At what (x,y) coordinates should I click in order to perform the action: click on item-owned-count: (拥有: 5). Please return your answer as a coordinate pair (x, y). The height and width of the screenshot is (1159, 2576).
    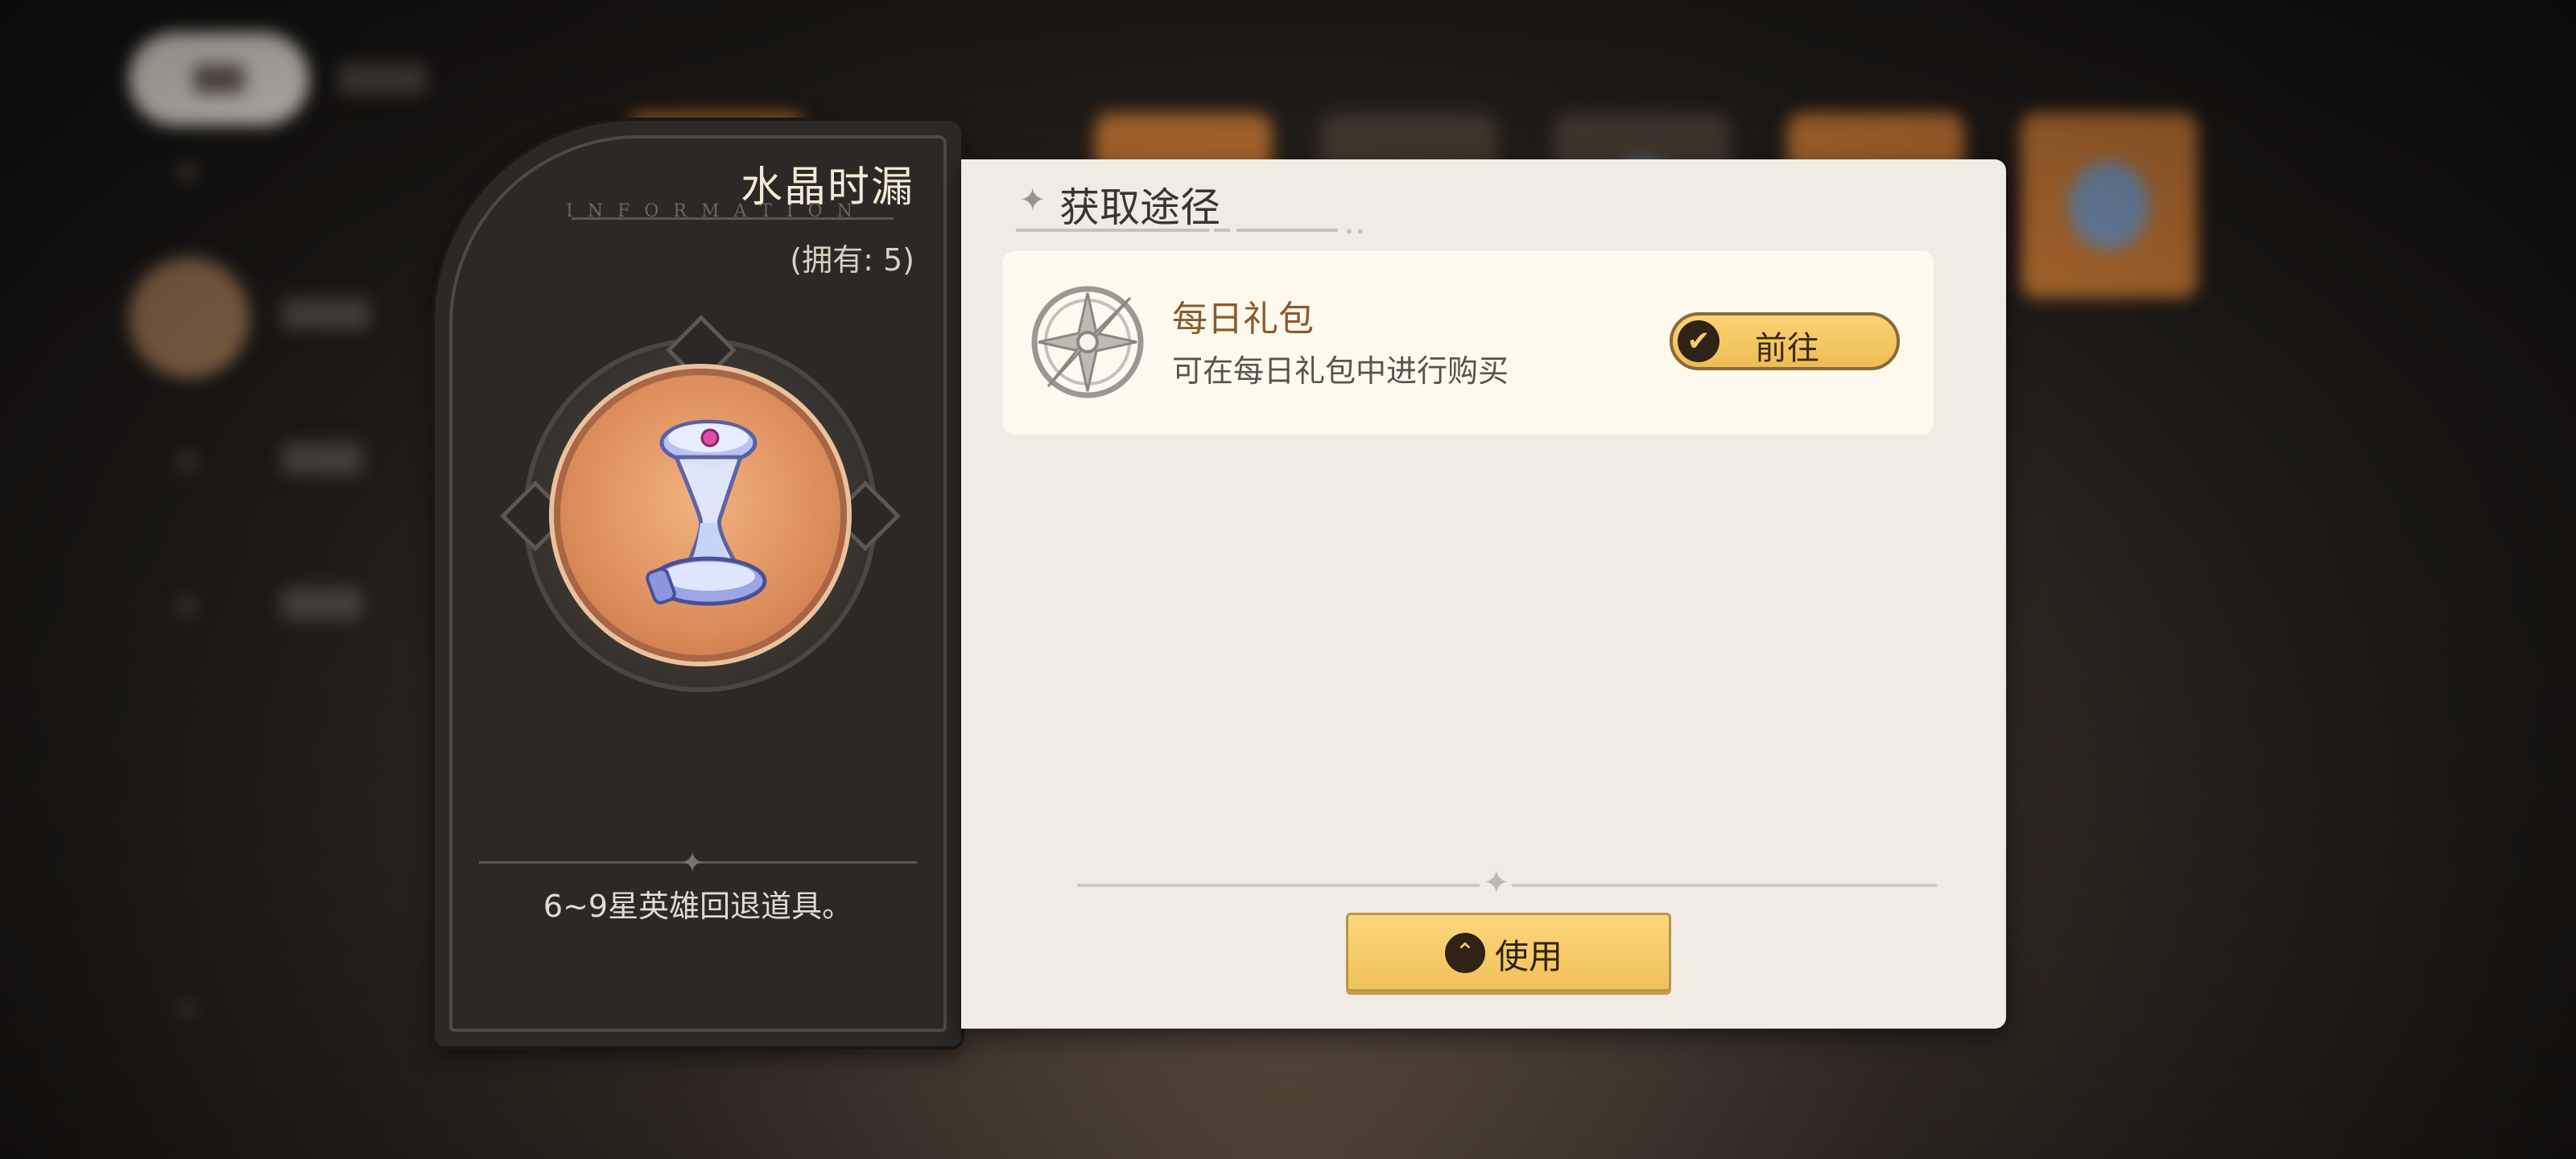
    Looking at the image, I should click on (852, 260).